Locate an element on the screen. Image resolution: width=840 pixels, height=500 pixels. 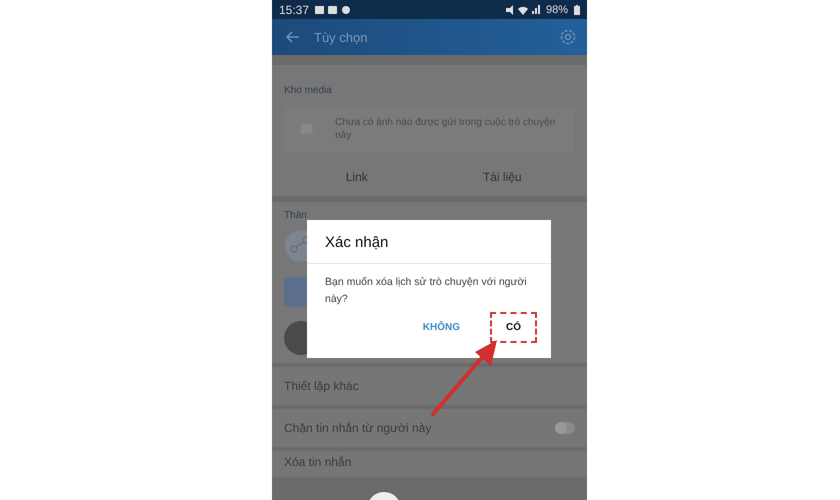
battery-icon is located at coordinates (577, 9).